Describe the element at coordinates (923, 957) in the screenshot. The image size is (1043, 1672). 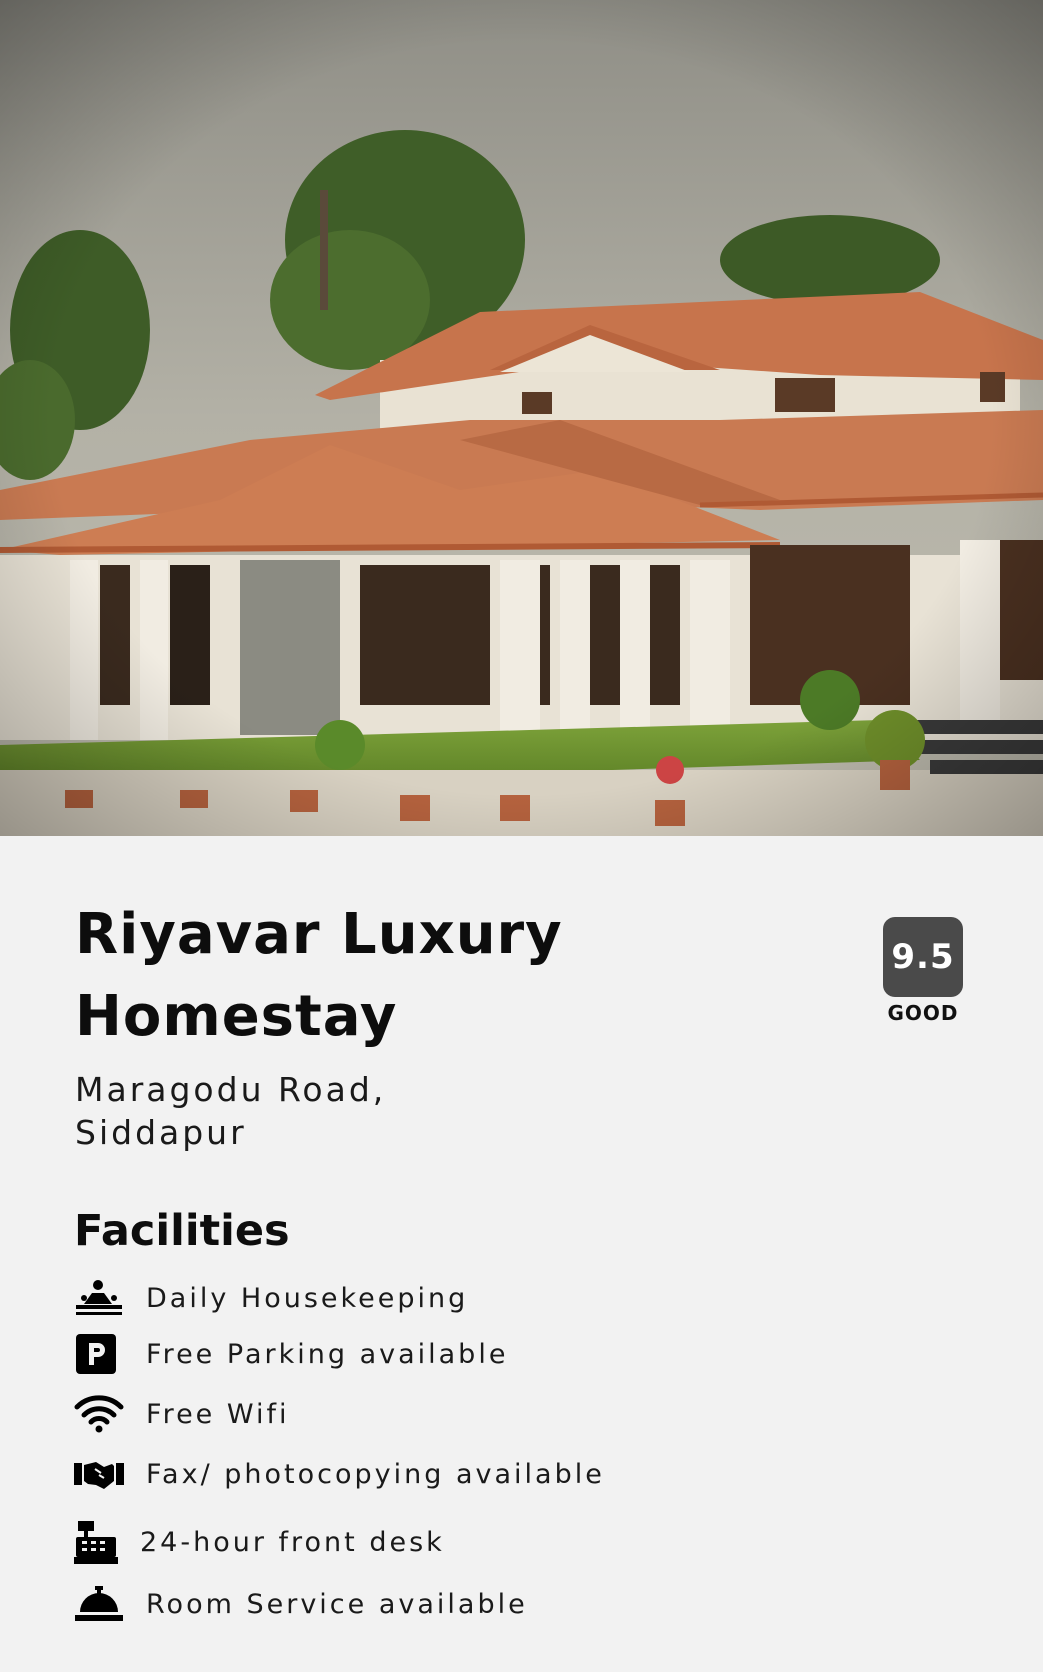
I see `rating-score: 9.5` at that location.